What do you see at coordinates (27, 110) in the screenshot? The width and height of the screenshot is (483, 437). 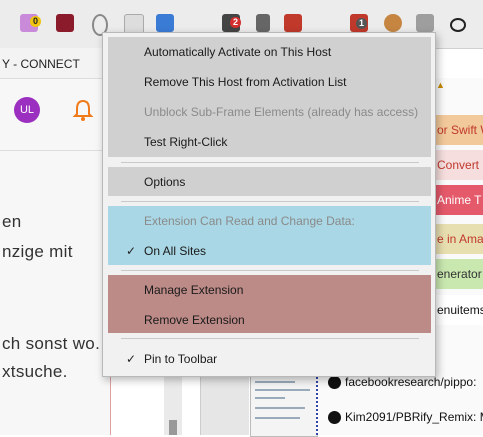 I see `avatar: UL` at bounding box center [27, 110].